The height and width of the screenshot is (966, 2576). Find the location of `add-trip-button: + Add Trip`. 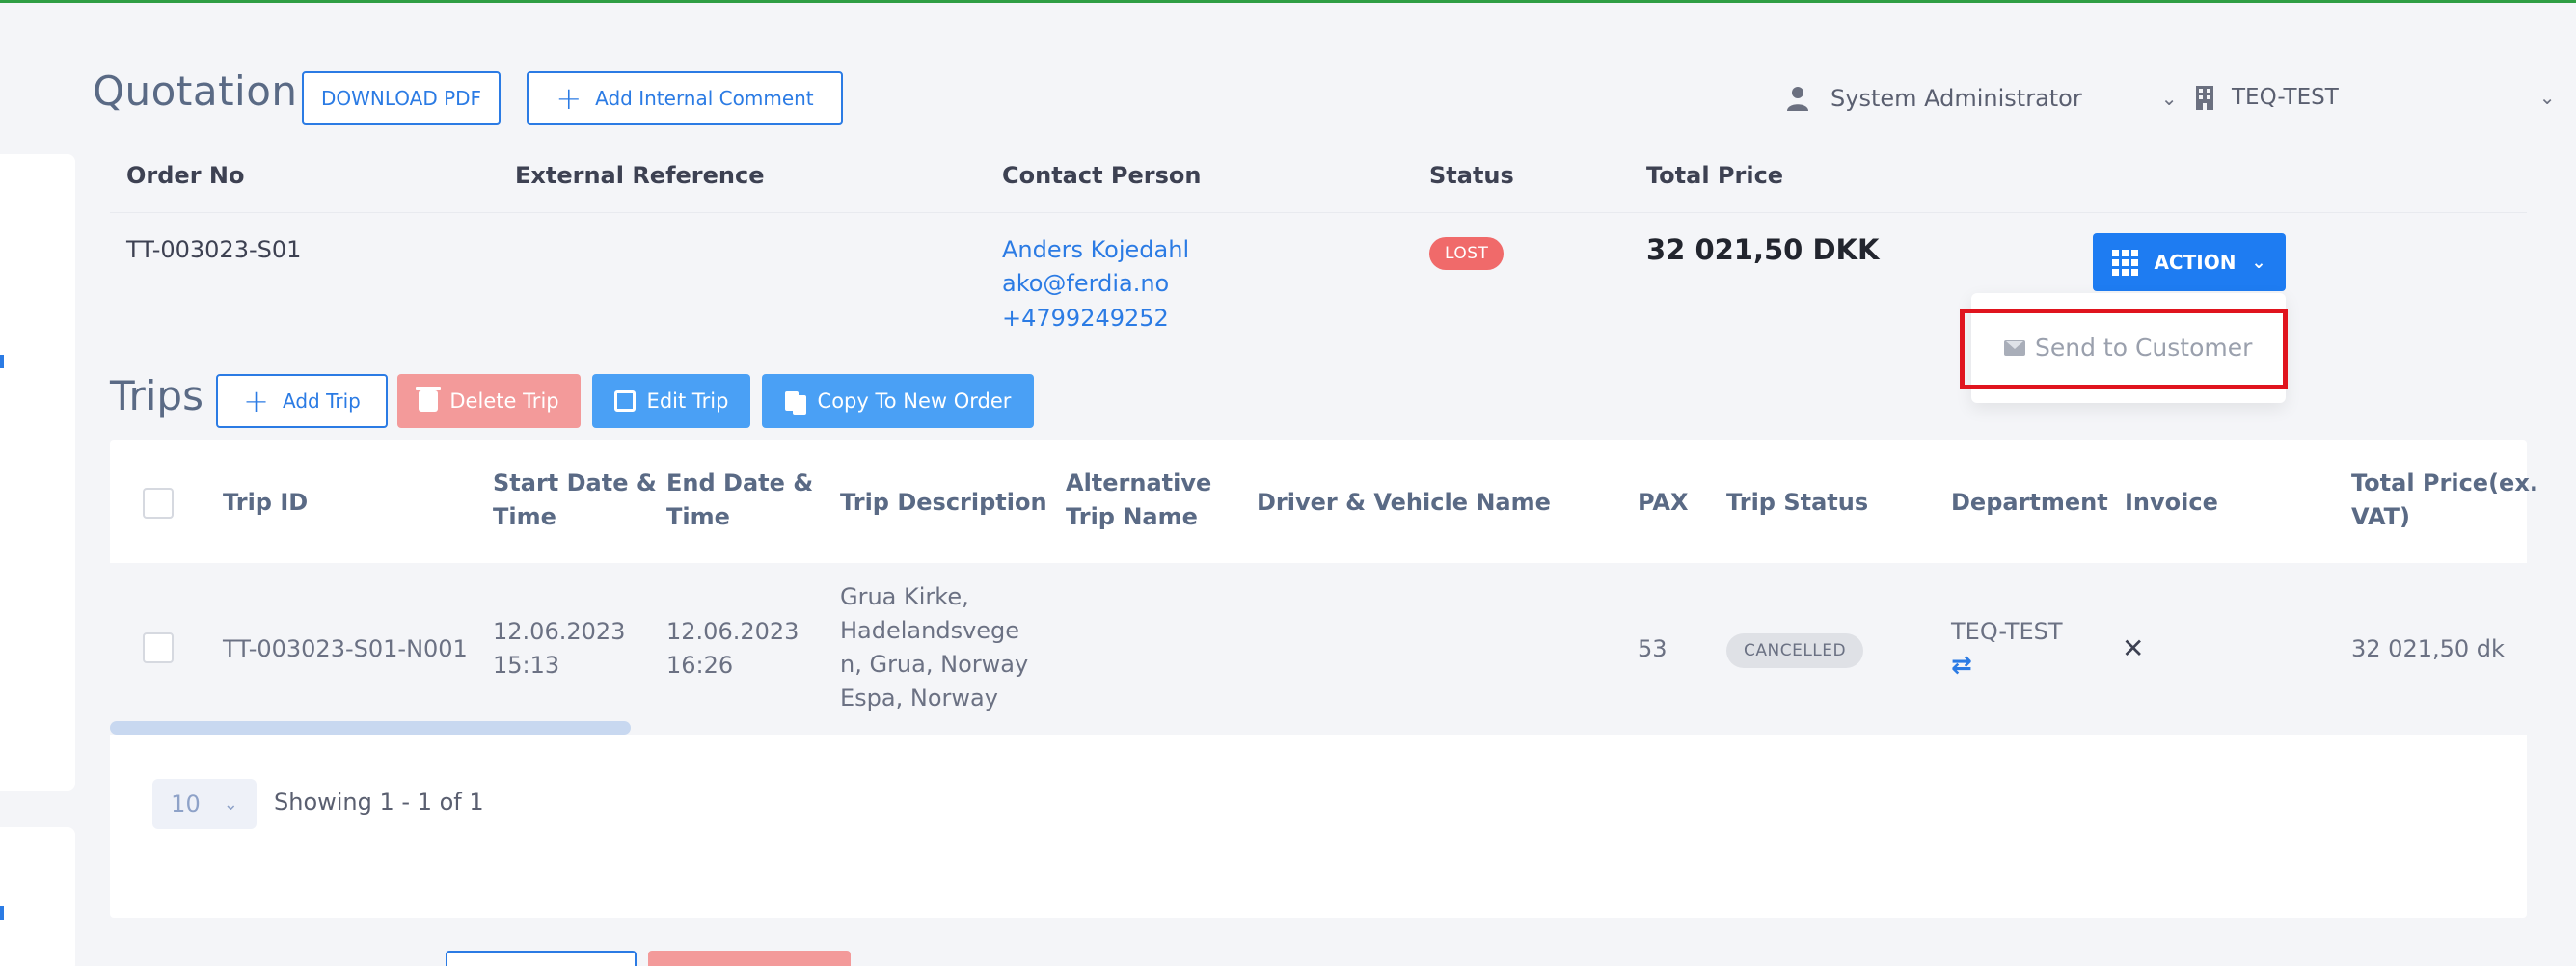

add-trip-button: + Add Trip is located at coordinates (302, 401).